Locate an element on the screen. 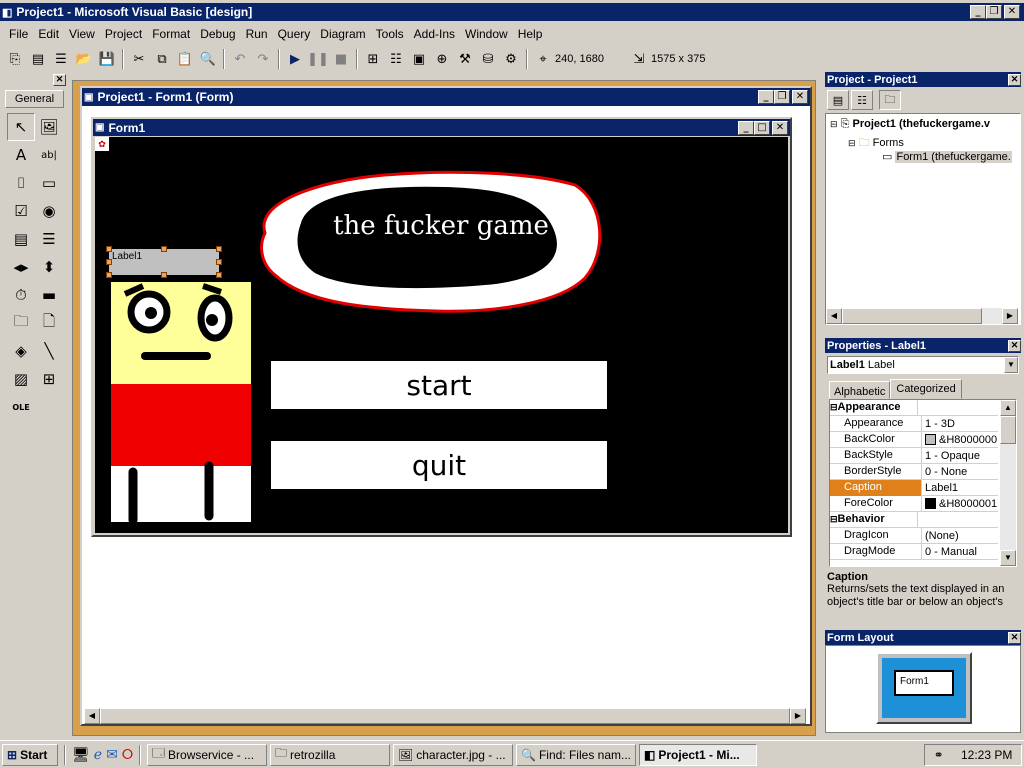  designer-minimize-icon: _ is located at coordinates (766, 97).